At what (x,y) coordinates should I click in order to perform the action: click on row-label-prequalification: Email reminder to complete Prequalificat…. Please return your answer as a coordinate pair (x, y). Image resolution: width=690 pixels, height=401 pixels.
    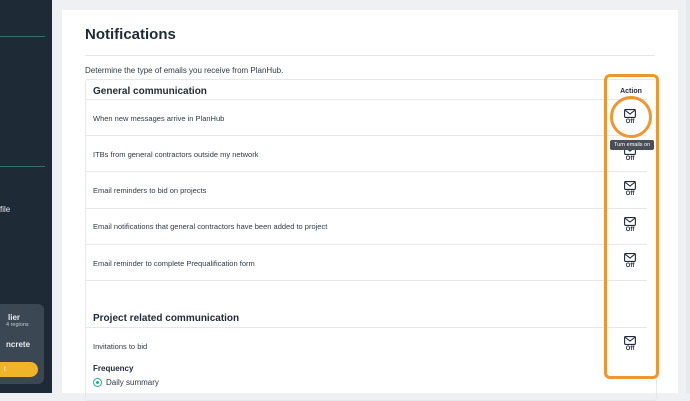
    Looking at the image, I should click on (174, 263).